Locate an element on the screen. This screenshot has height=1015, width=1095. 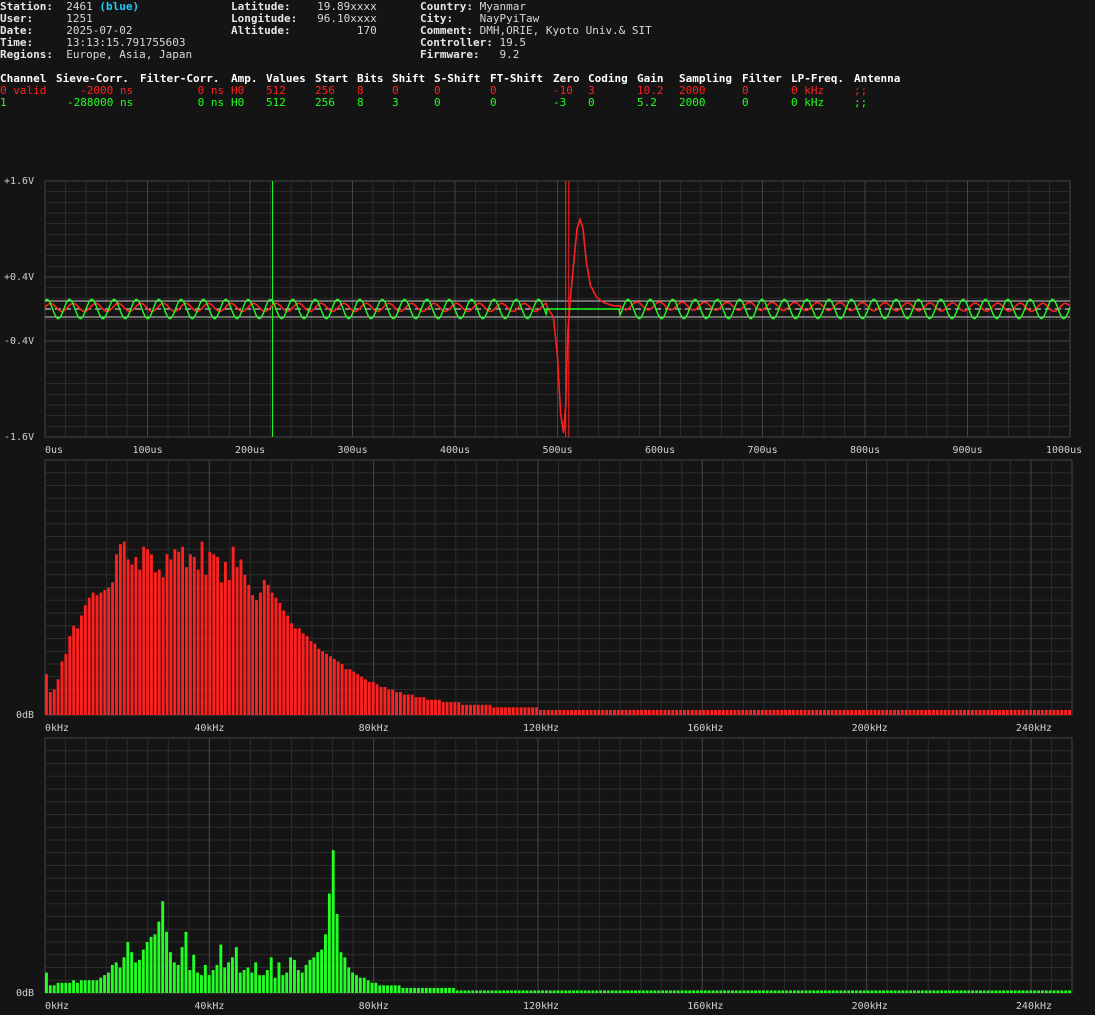
waveform-x-tick: 700us is located at coordinates (763, 450).